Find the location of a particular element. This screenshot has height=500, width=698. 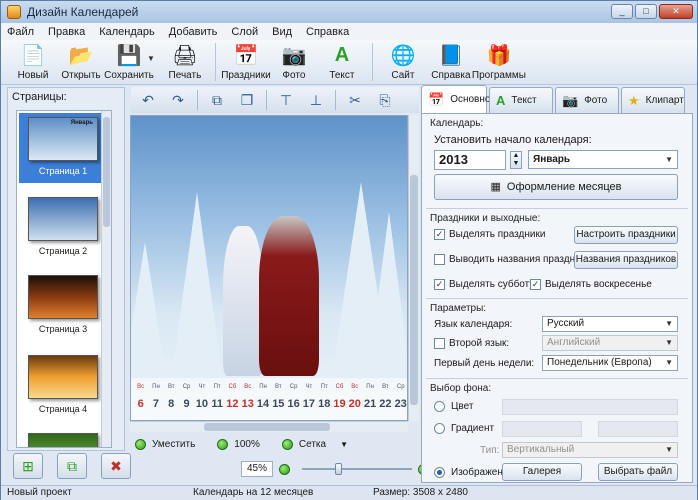

minimize-button: _ is located at coordinates (622, 11).